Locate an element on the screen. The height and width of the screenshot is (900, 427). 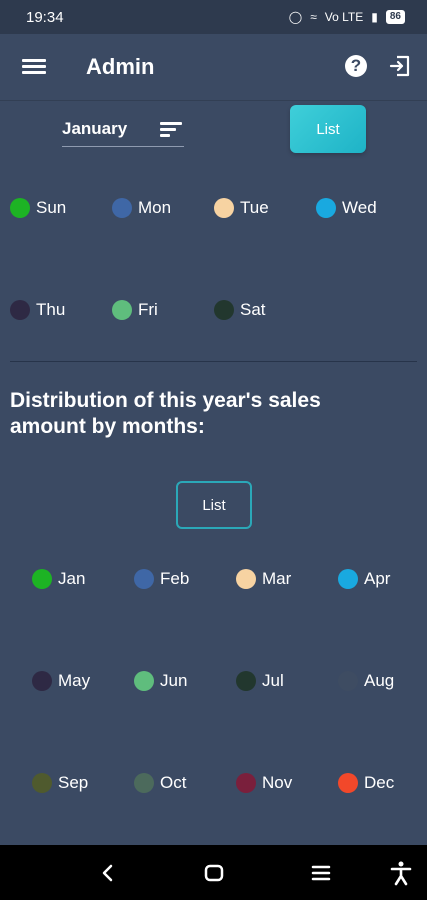
month-legend-item: Sep is located at coordinates (60, 783).